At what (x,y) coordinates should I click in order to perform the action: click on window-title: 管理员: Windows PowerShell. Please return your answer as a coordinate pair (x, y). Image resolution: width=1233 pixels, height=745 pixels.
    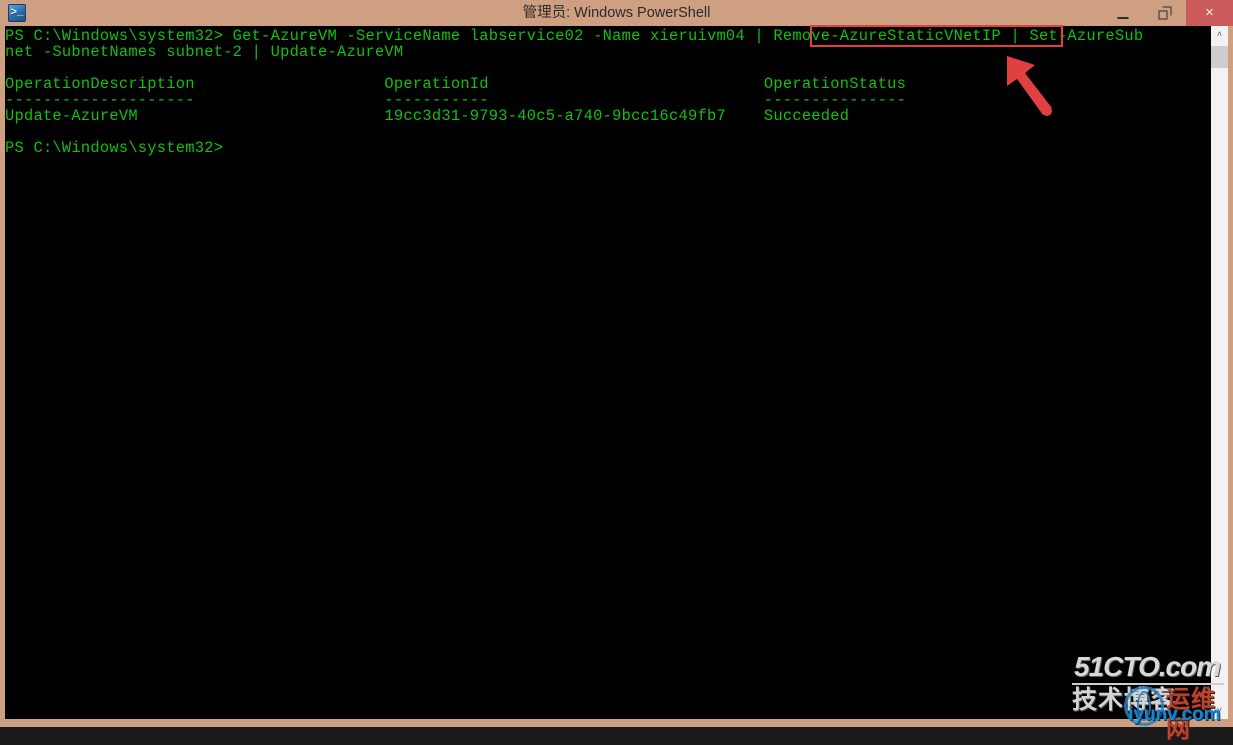
    Looking at the image, I should click on (616, 13).